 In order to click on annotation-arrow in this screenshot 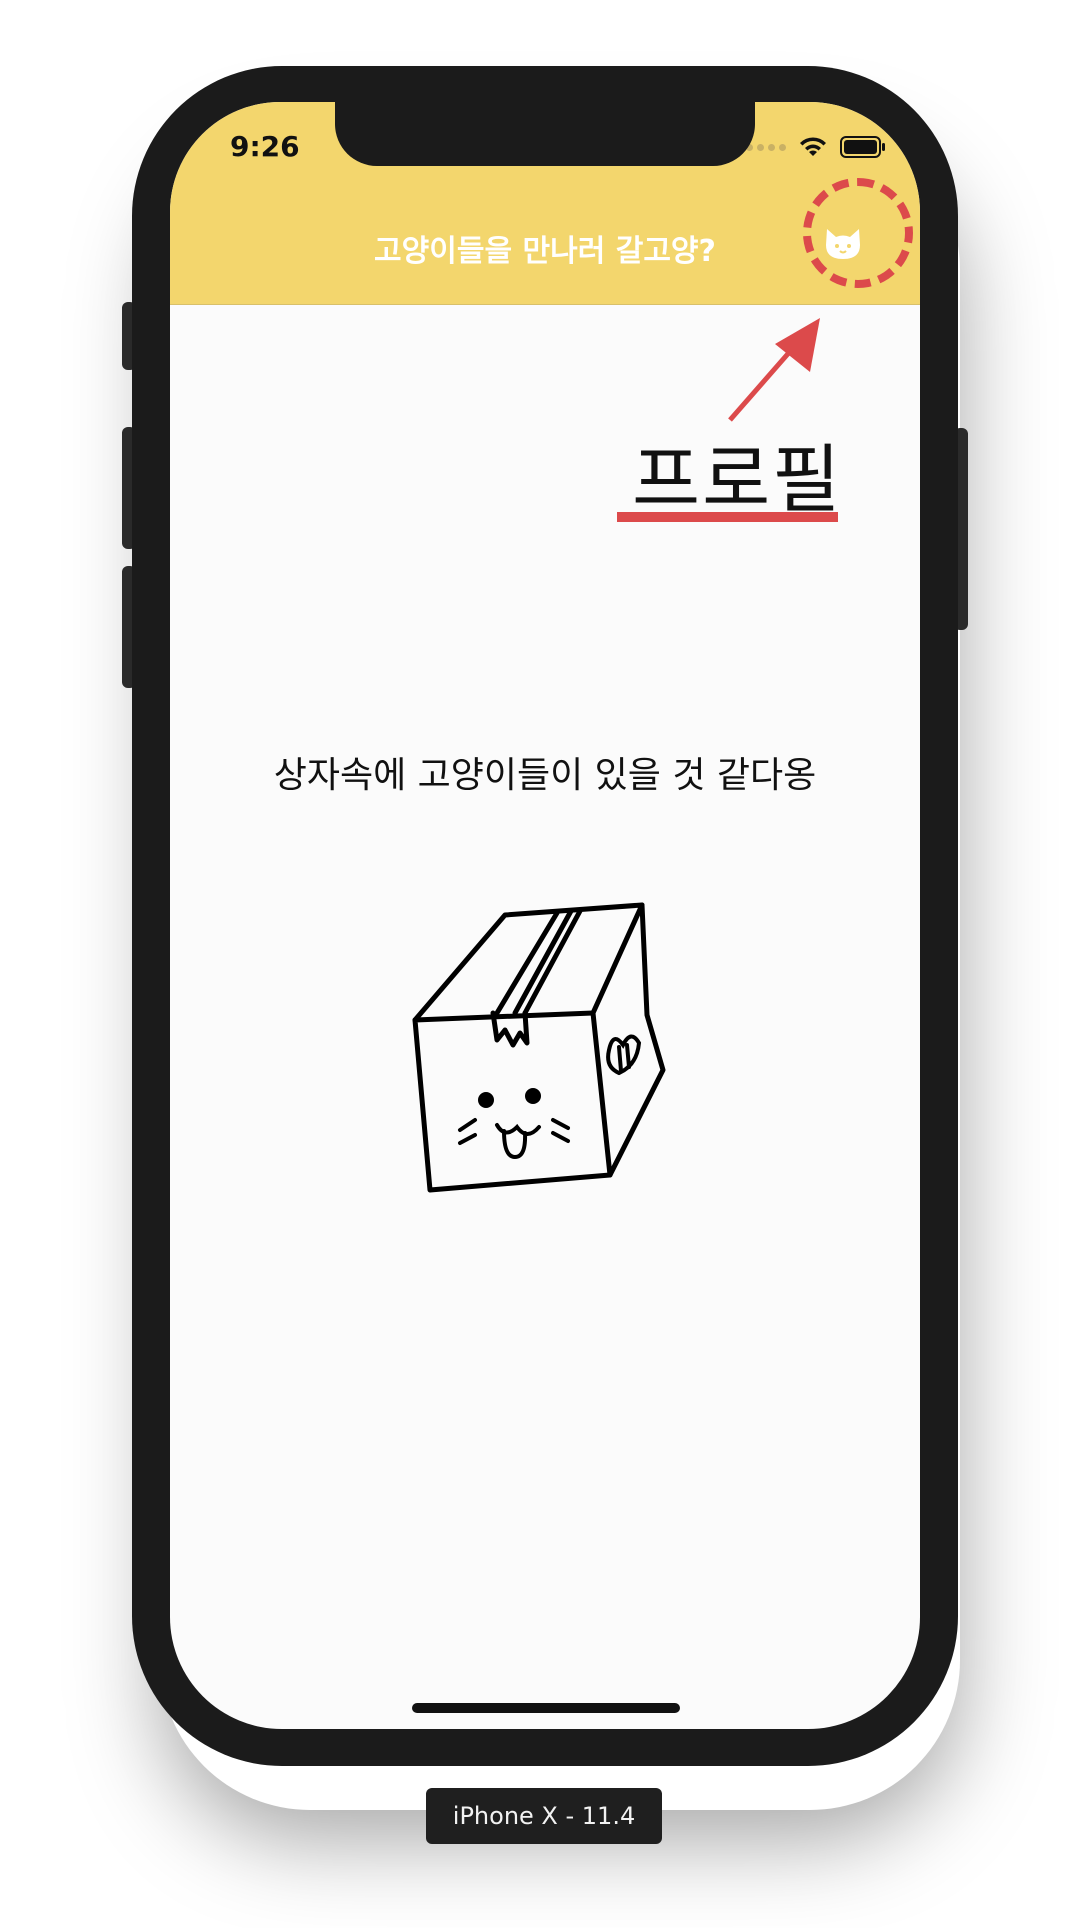, I will do `click(774, 370)`.